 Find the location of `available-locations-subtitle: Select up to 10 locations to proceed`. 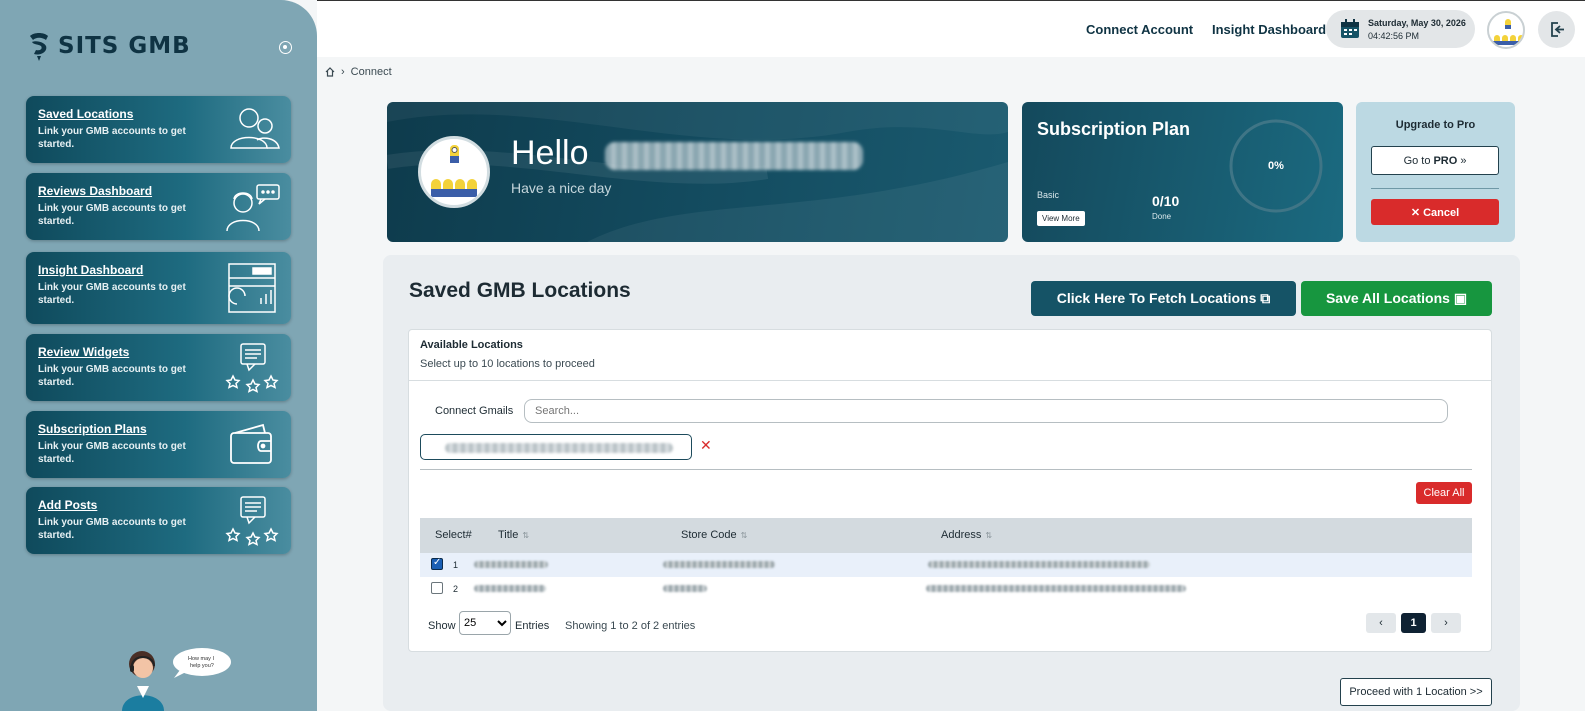

available-locations-subtitle: Select up to 10 locations to proceed is located at coordinates (507, 364).